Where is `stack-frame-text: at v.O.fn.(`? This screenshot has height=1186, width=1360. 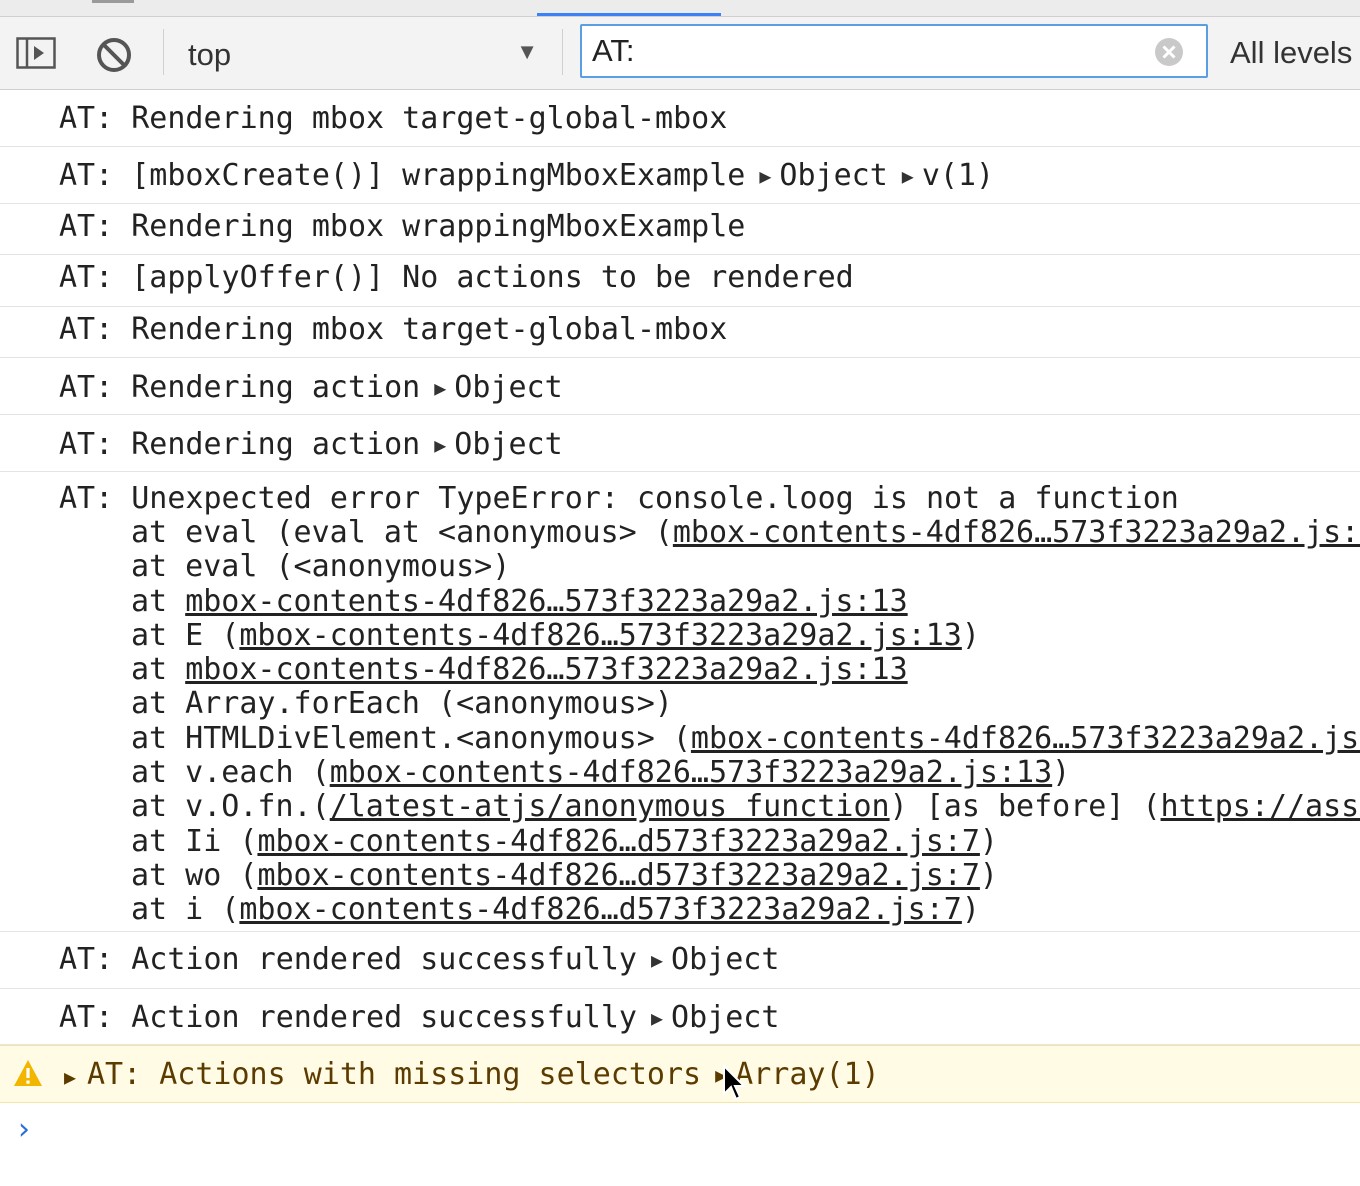 stack-frame-text: at v.O.fn.( is located at coordinates (230, 807).